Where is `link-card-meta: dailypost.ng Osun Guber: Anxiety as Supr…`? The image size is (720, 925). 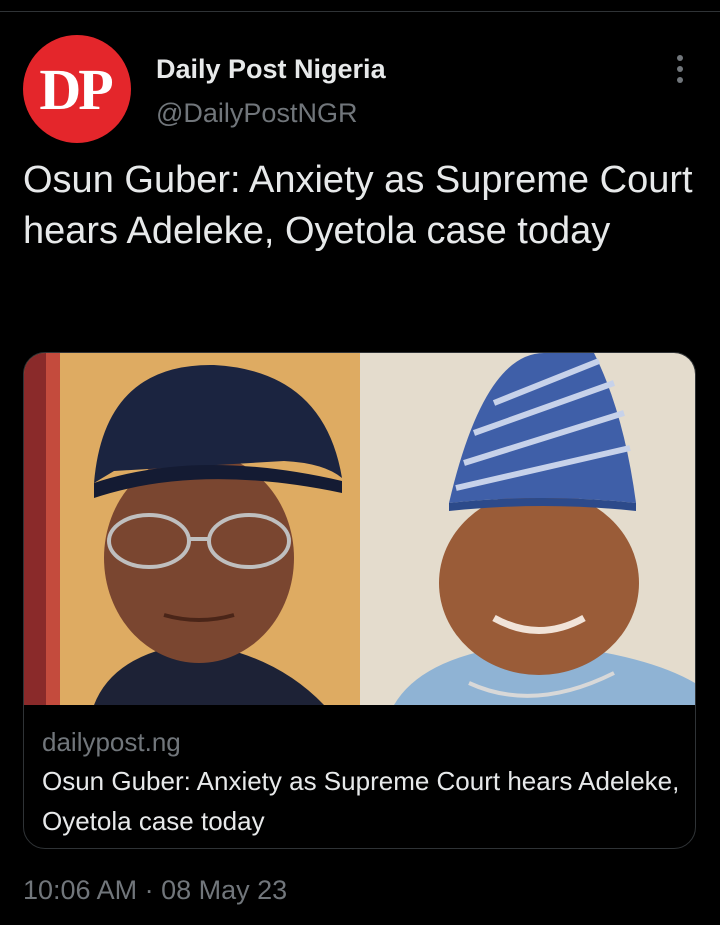 link-card-meta: dailypost.ng Osun Guber: Anxiety as Supr… is located at coordinates (362, 783).